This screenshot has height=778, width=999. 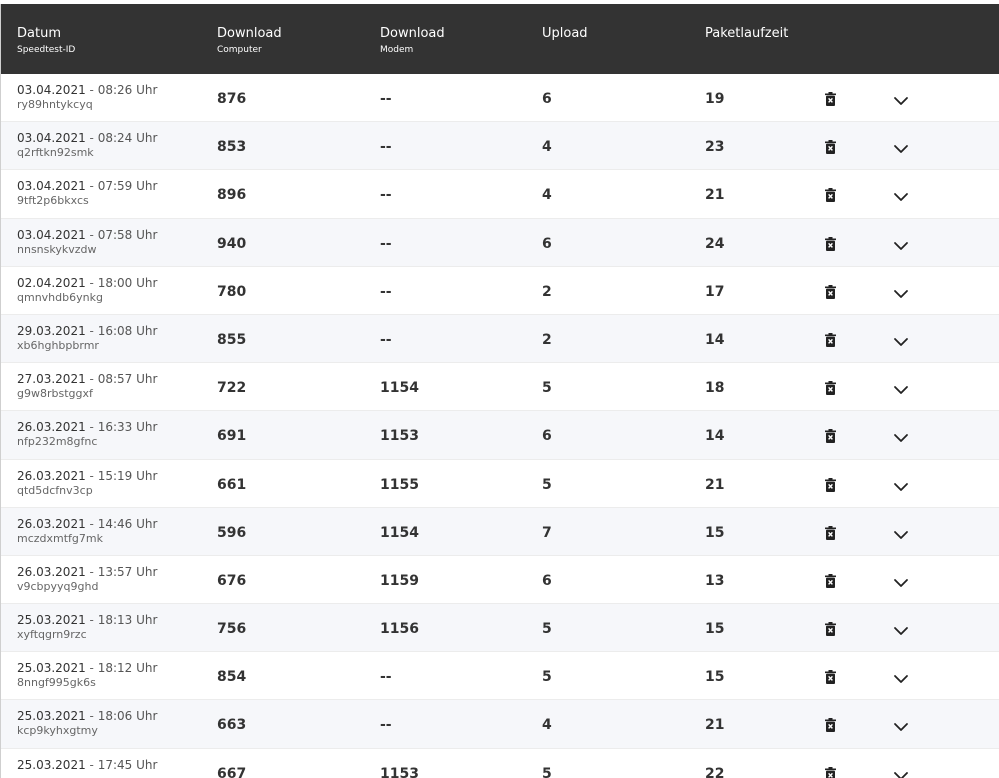 I want to click on header-upload: Upload, so click(x=565, y=33).